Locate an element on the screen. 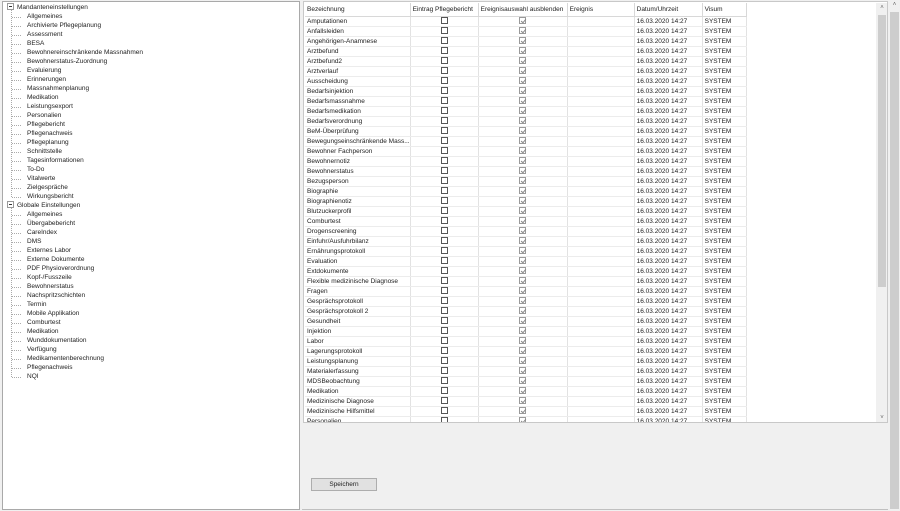  grid-vertical-scrollbar: ˄ ˅ is located at coordinates (881, 212).